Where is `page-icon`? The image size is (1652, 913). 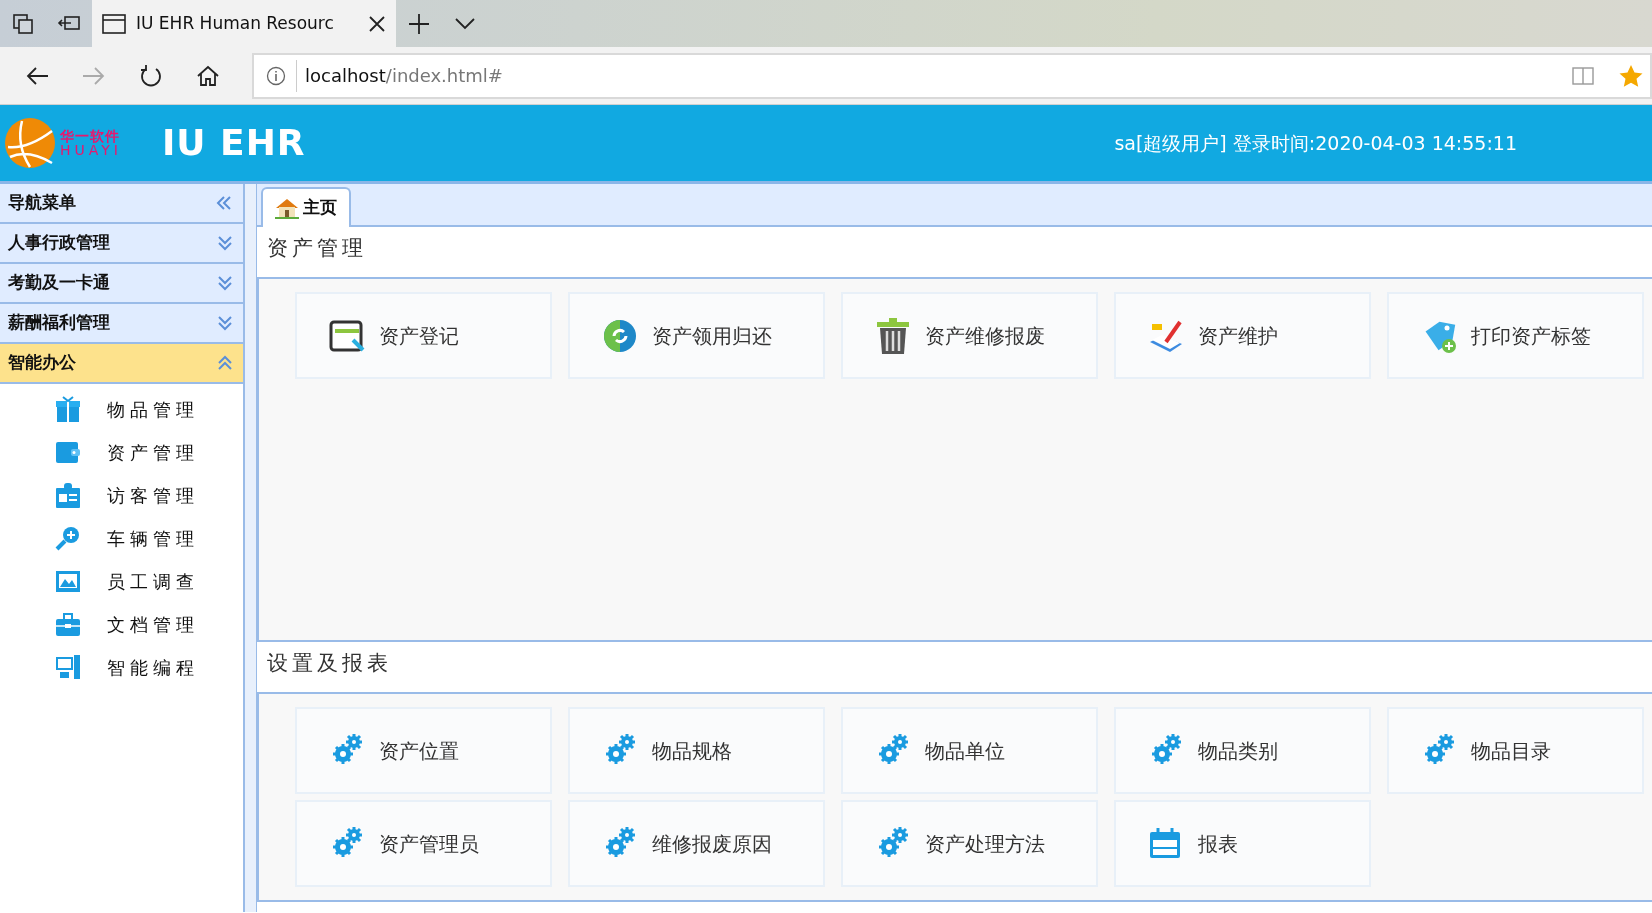
page-icon is located at coordinates (114, 23).